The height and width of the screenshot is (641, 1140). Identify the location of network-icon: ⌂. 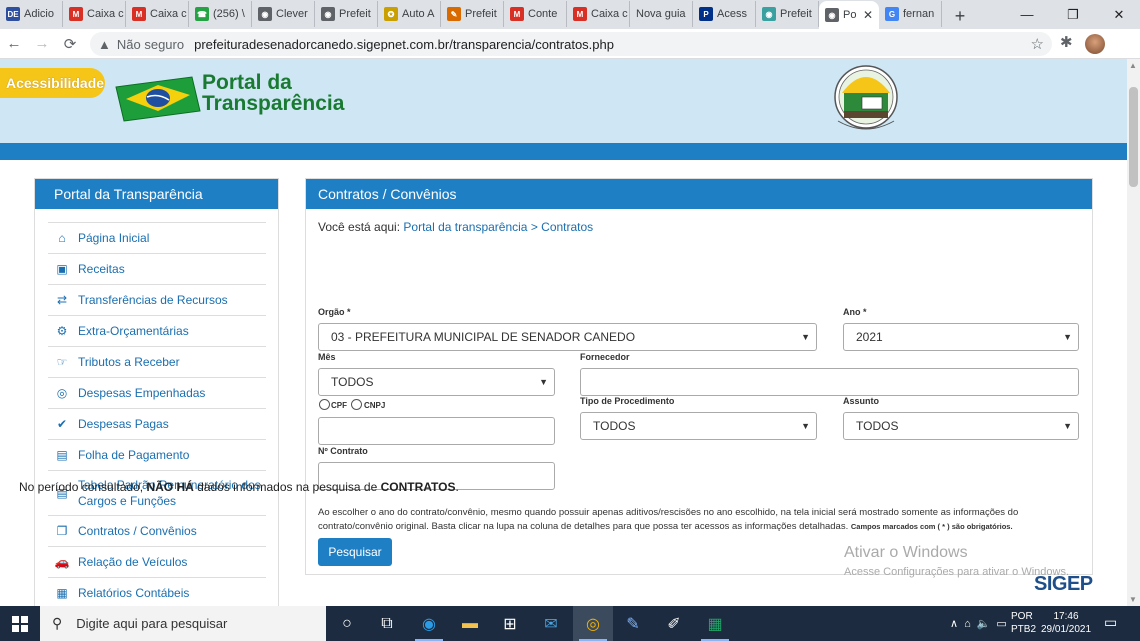
(967, 624).